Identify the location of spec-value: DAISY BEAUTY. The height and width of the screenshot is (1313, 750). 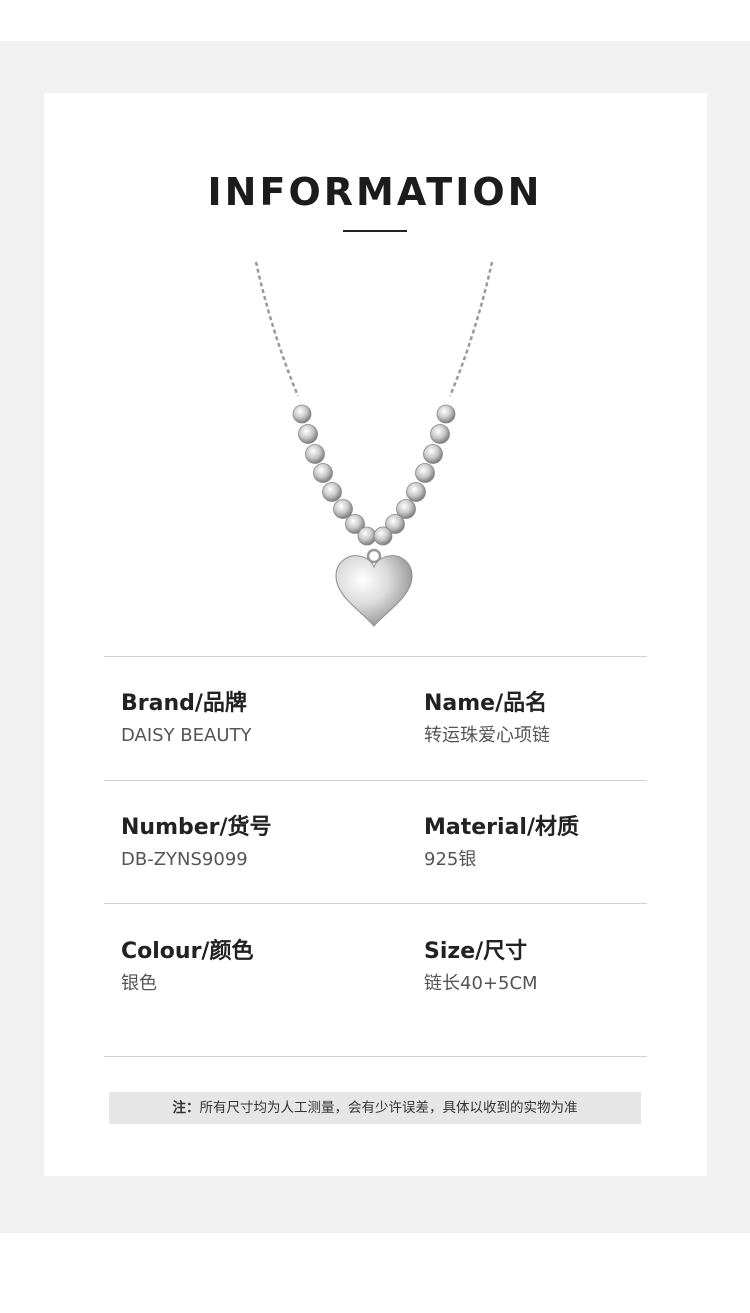
(186, 735).